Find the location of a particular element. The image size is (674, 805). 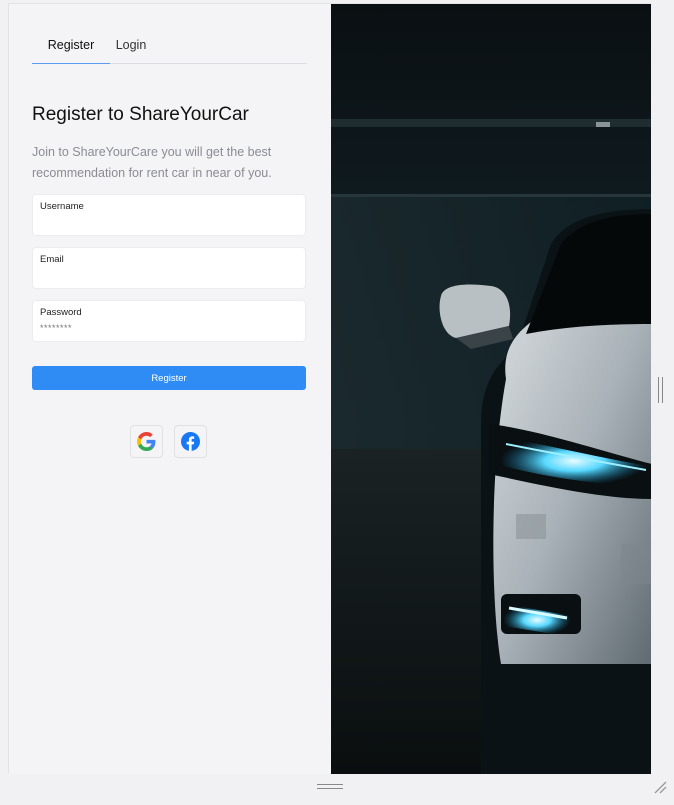

password-field: Password is located at coordinates (169, 321).